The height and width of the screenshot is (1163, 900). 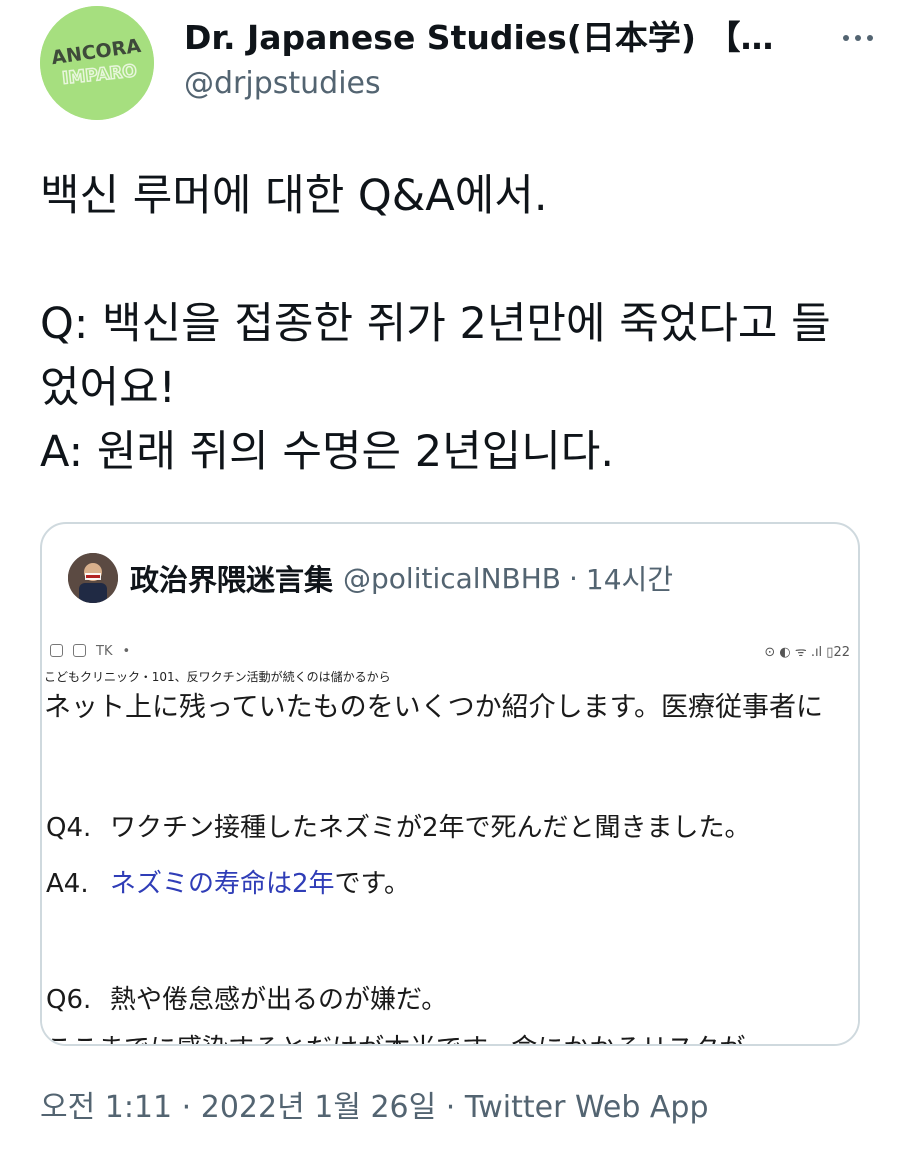 What do you see at coordinates (104, 651) in the screenshot?
I see `status-glyph: TK` at bounding box center [104, 651].